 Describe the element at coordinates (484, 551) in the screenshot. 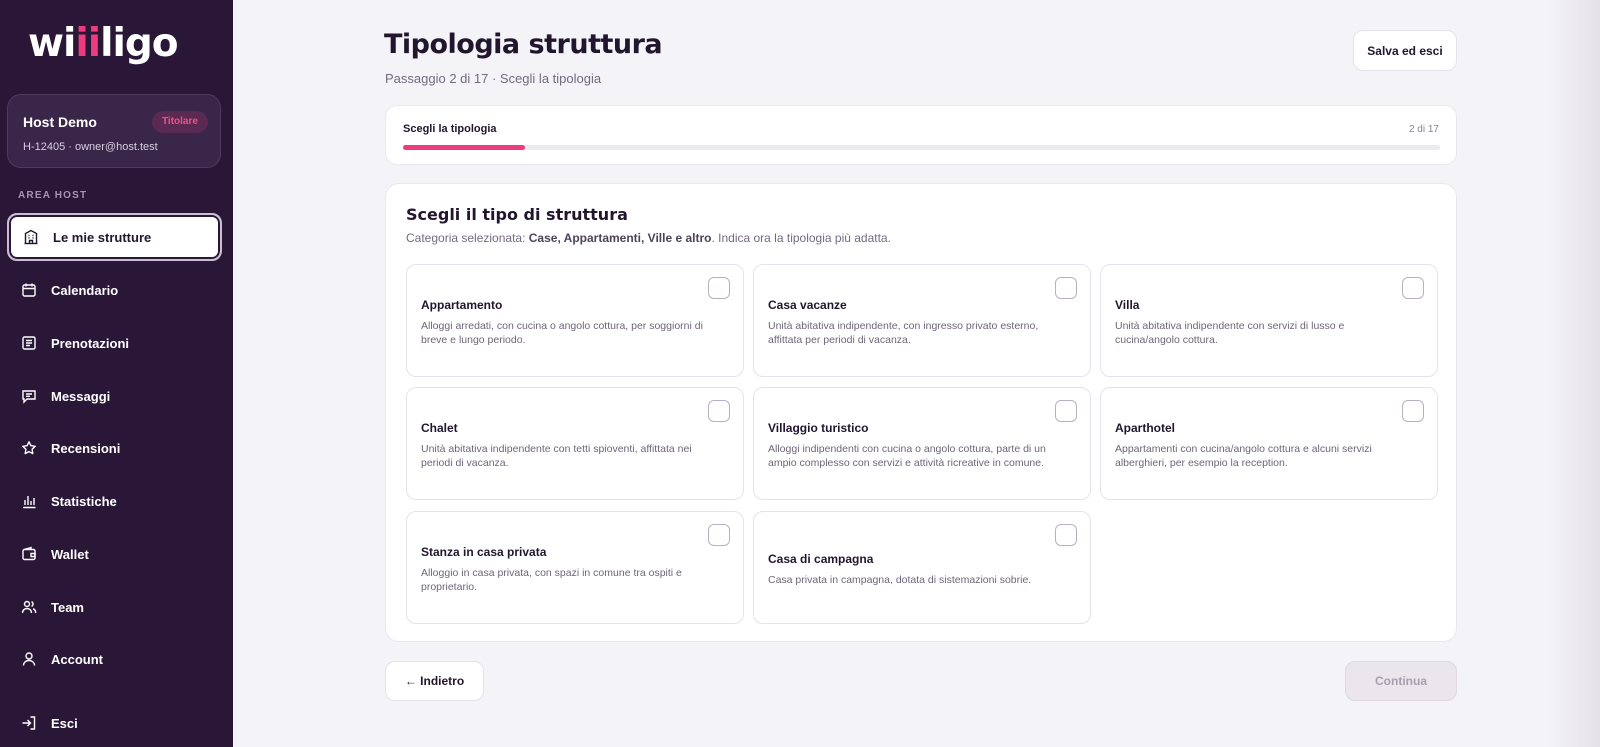

I see `option-title: Stanza in casa privata` at that location.